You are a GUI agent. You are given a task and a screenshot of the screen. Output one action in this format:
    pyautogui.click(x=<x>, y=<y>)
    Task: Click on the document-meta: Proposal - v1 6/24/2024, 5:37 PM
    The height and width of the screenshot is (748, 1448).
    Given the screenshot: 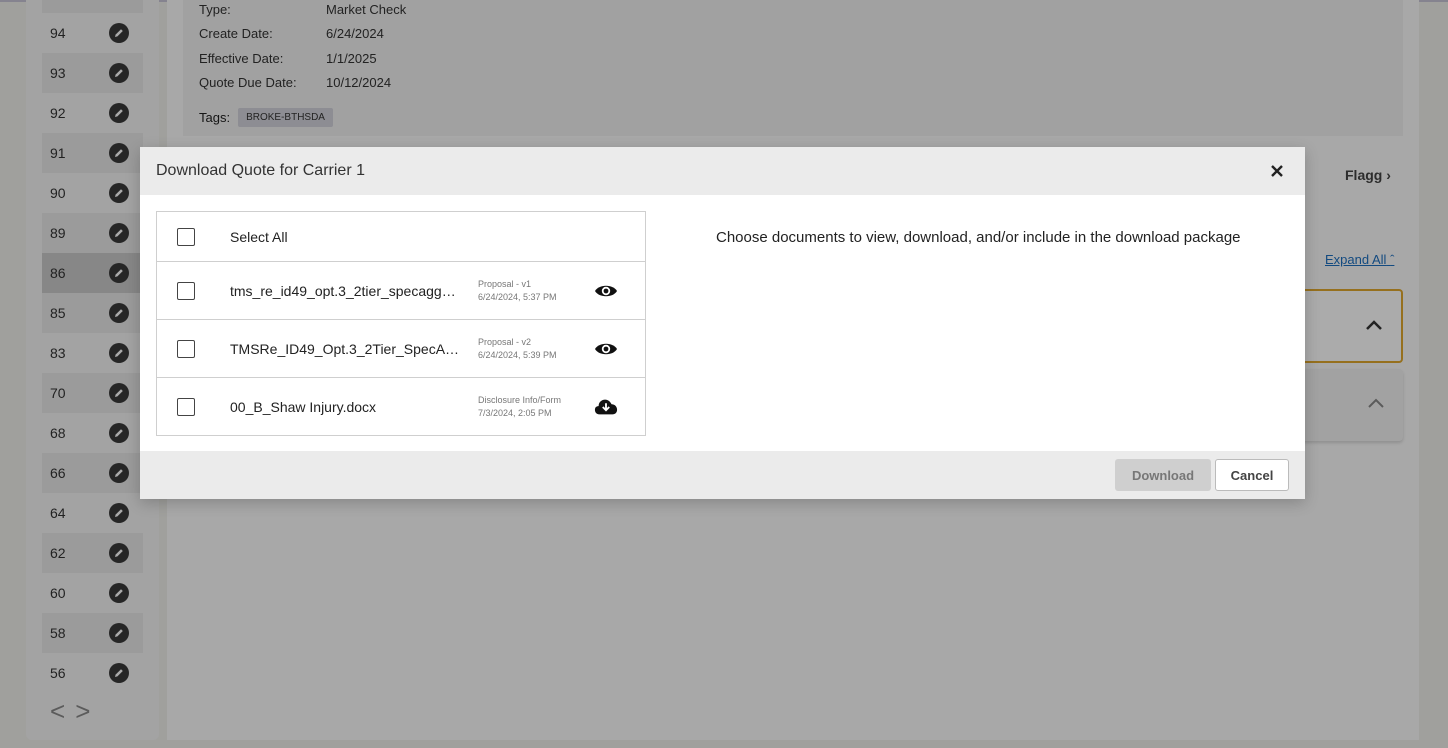 What is the action you would take?
    pyautogui.click(x=517, y=291)
    